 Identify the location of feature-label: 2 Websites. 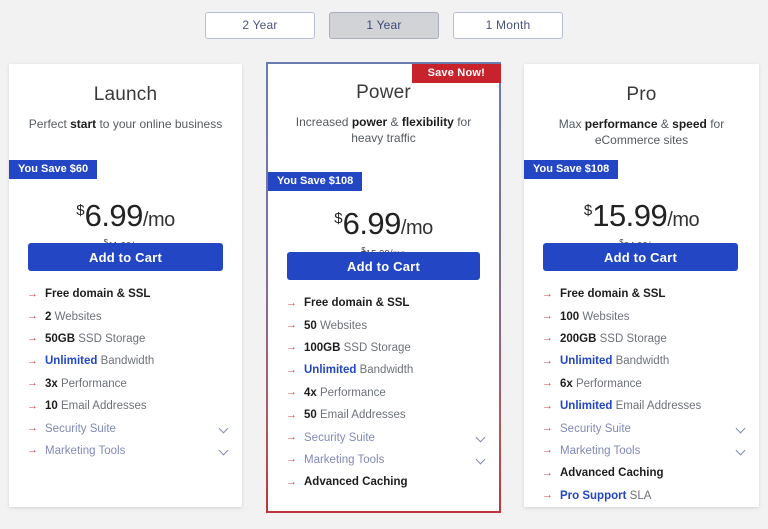
(73, 316).